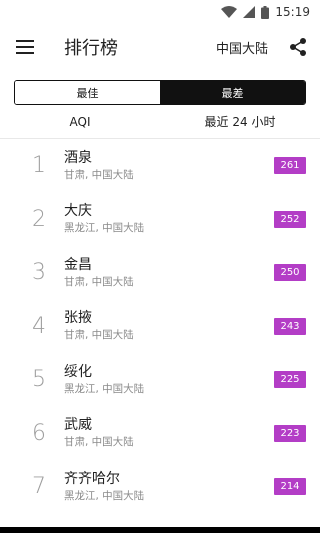  I want to click on list-header: AQI 最近 24 小时, so click(160, 122).